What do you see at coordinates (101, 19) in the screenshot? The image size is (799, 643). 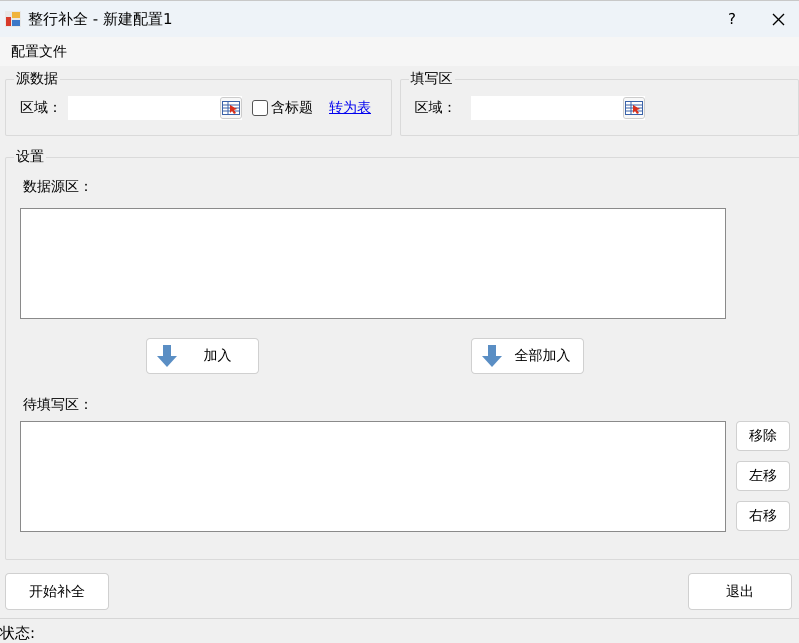 I see `window-title: 整行补全 - 新建配置1` at bounding box center [101, 19].